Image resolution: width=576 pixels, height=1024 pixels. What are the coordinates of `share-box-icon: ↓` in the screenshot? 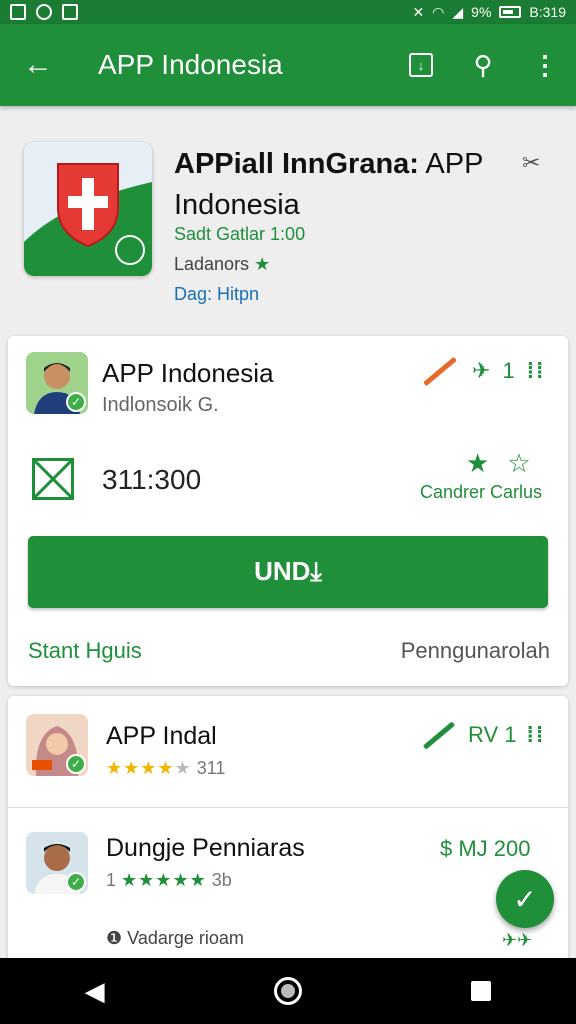 It's located at (421, 65).